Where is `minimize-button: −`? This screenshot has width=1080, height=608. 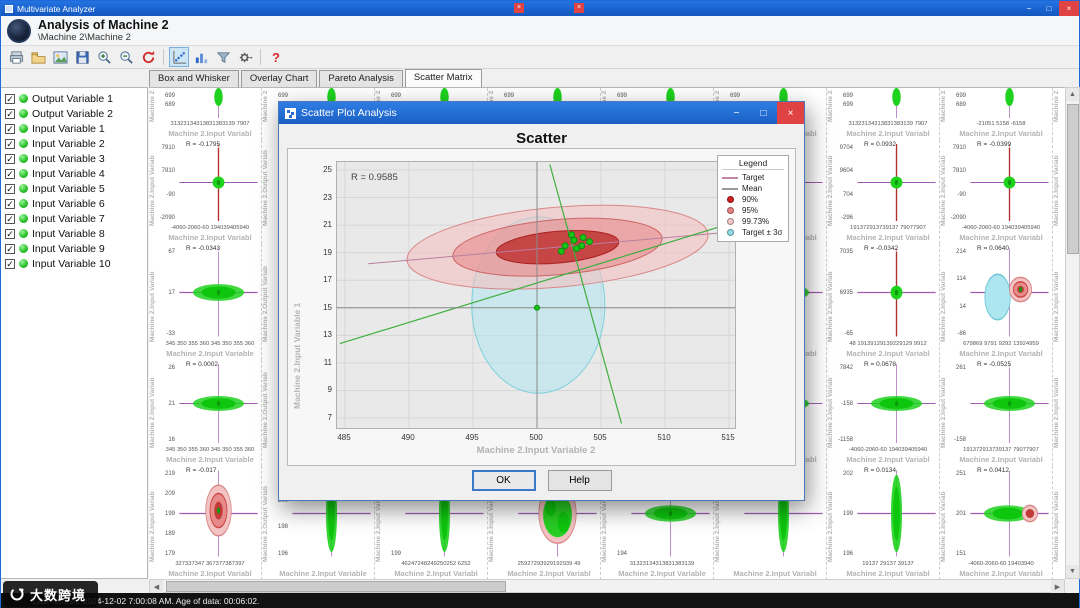
minimize-button: − is located at coordinates (1029, 8).